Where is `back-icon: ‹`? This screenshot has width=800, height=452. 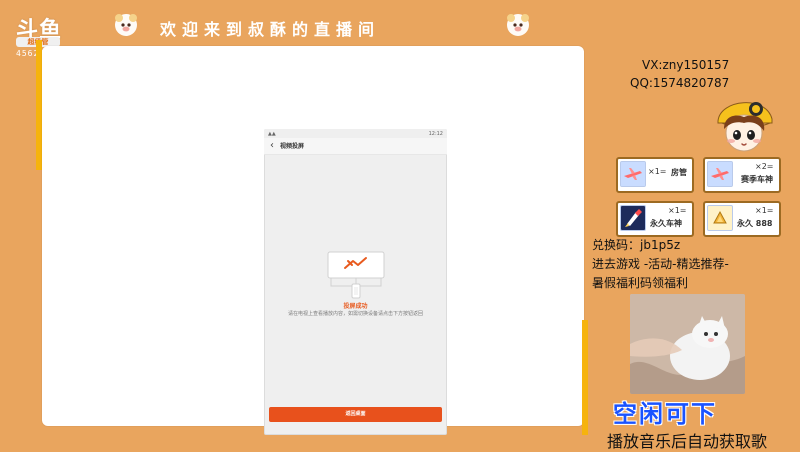 back-icon: ‹ is located at coordinates (275, 146).